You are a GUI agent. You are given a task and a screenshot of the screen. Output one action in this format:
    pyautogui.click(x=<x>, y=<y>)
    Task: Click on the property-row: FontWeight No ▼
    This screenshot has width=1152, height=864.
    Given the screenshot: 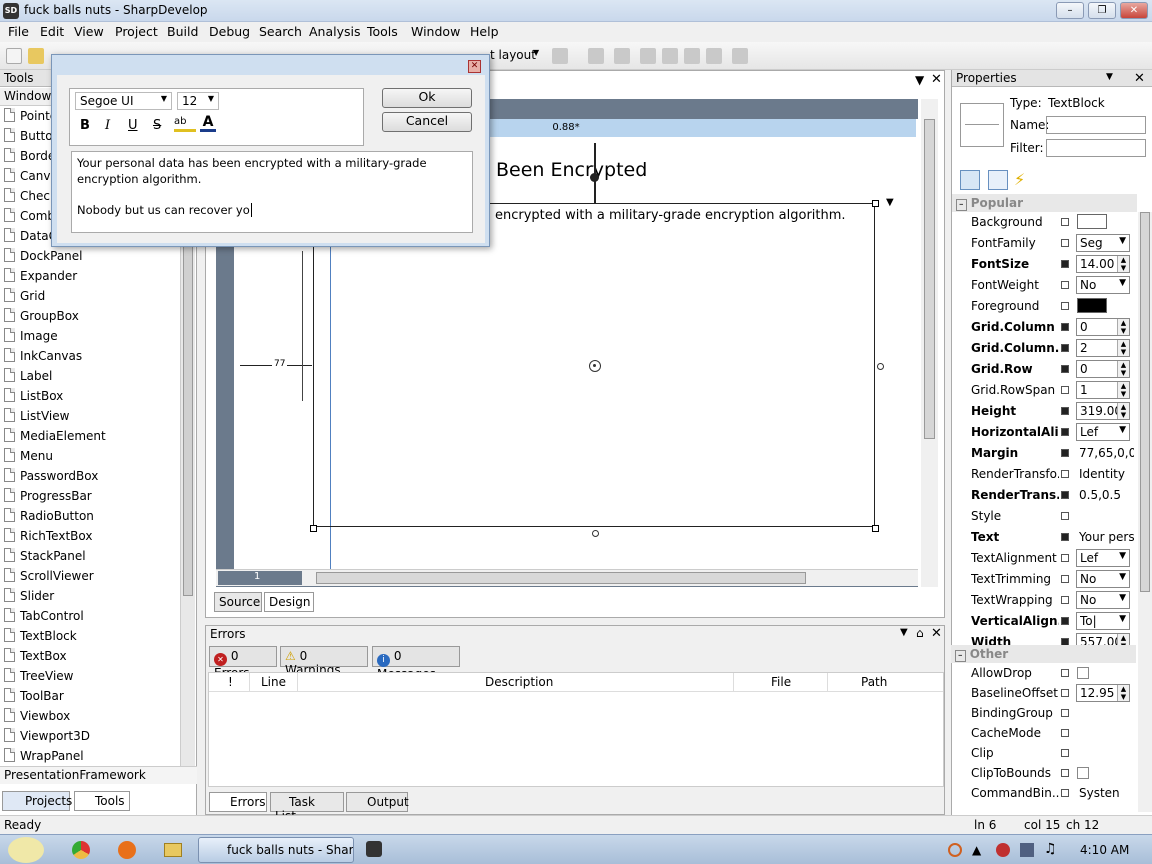 What is the action you would take?
    pyautogui.click(x=1045, y=285)
    